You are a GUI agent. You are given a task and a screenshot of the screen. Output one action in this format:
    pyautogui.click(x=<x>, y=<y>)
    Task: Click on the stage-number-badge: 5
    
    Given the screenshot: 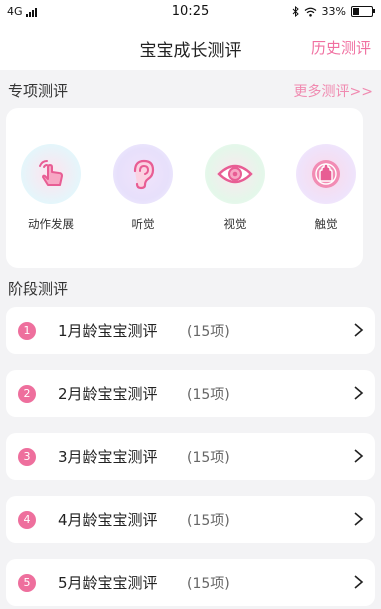 What is the action you would take?
    pyautogui.click(x=27, y=583)
    